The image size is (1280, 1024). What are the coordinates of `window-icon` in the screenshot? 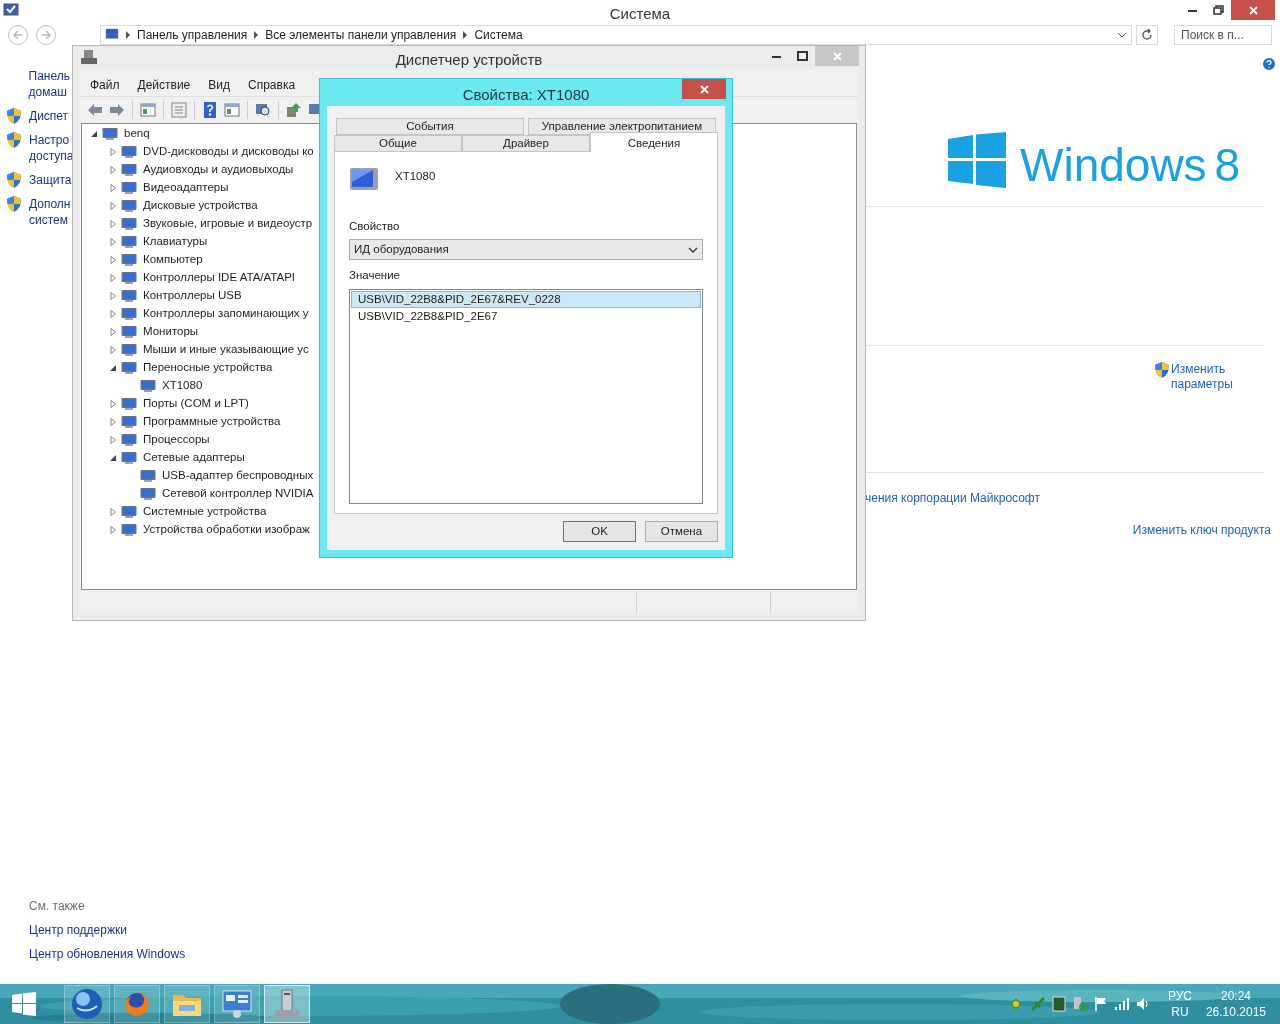 It's located at (237, 1004).